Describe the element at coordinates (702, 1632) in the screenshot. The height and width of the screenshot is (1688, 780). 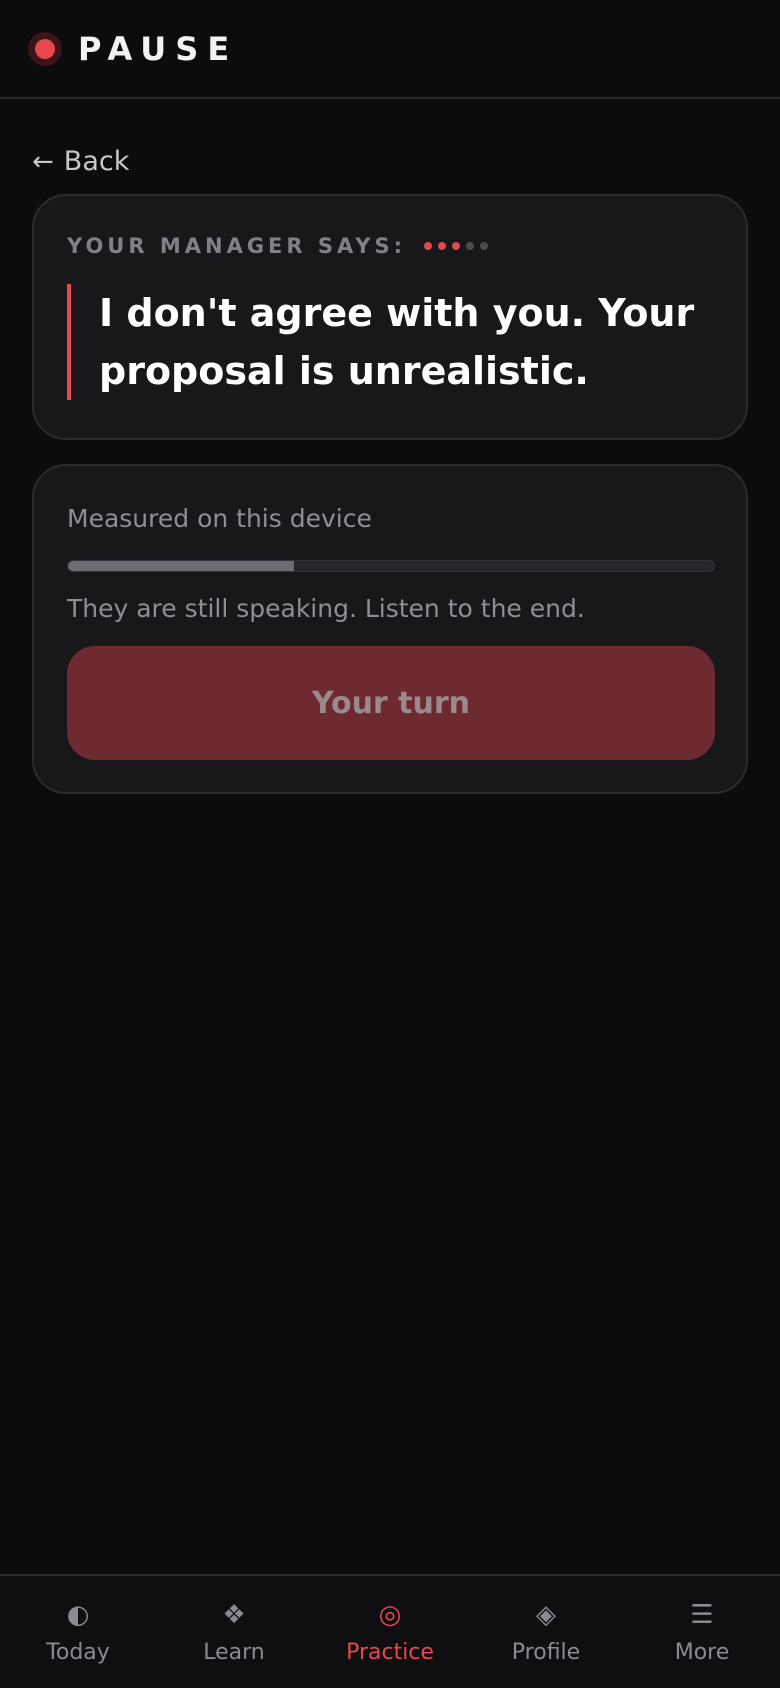
I see `nav-item-more: ☰ More` at that location.